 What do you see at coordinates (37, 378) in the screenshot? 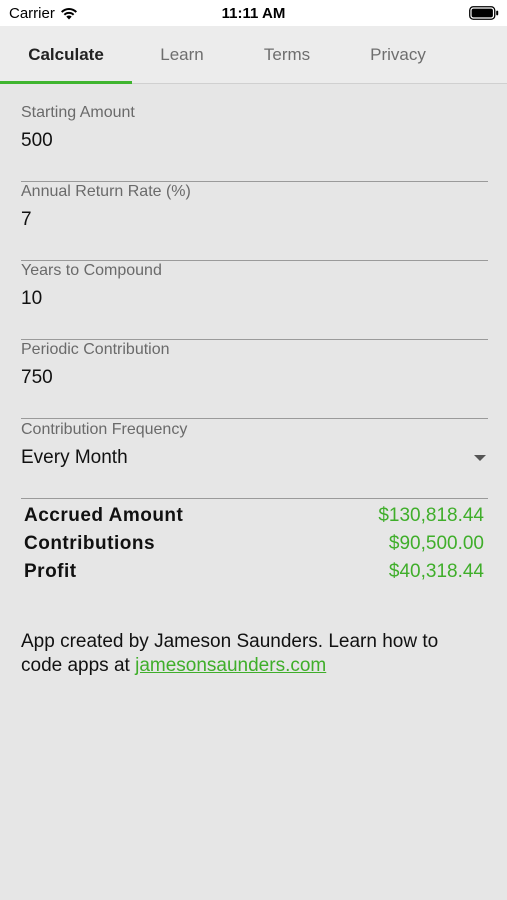
I see `periodic-contribution-input: 750` at bounding box center [37, 378].